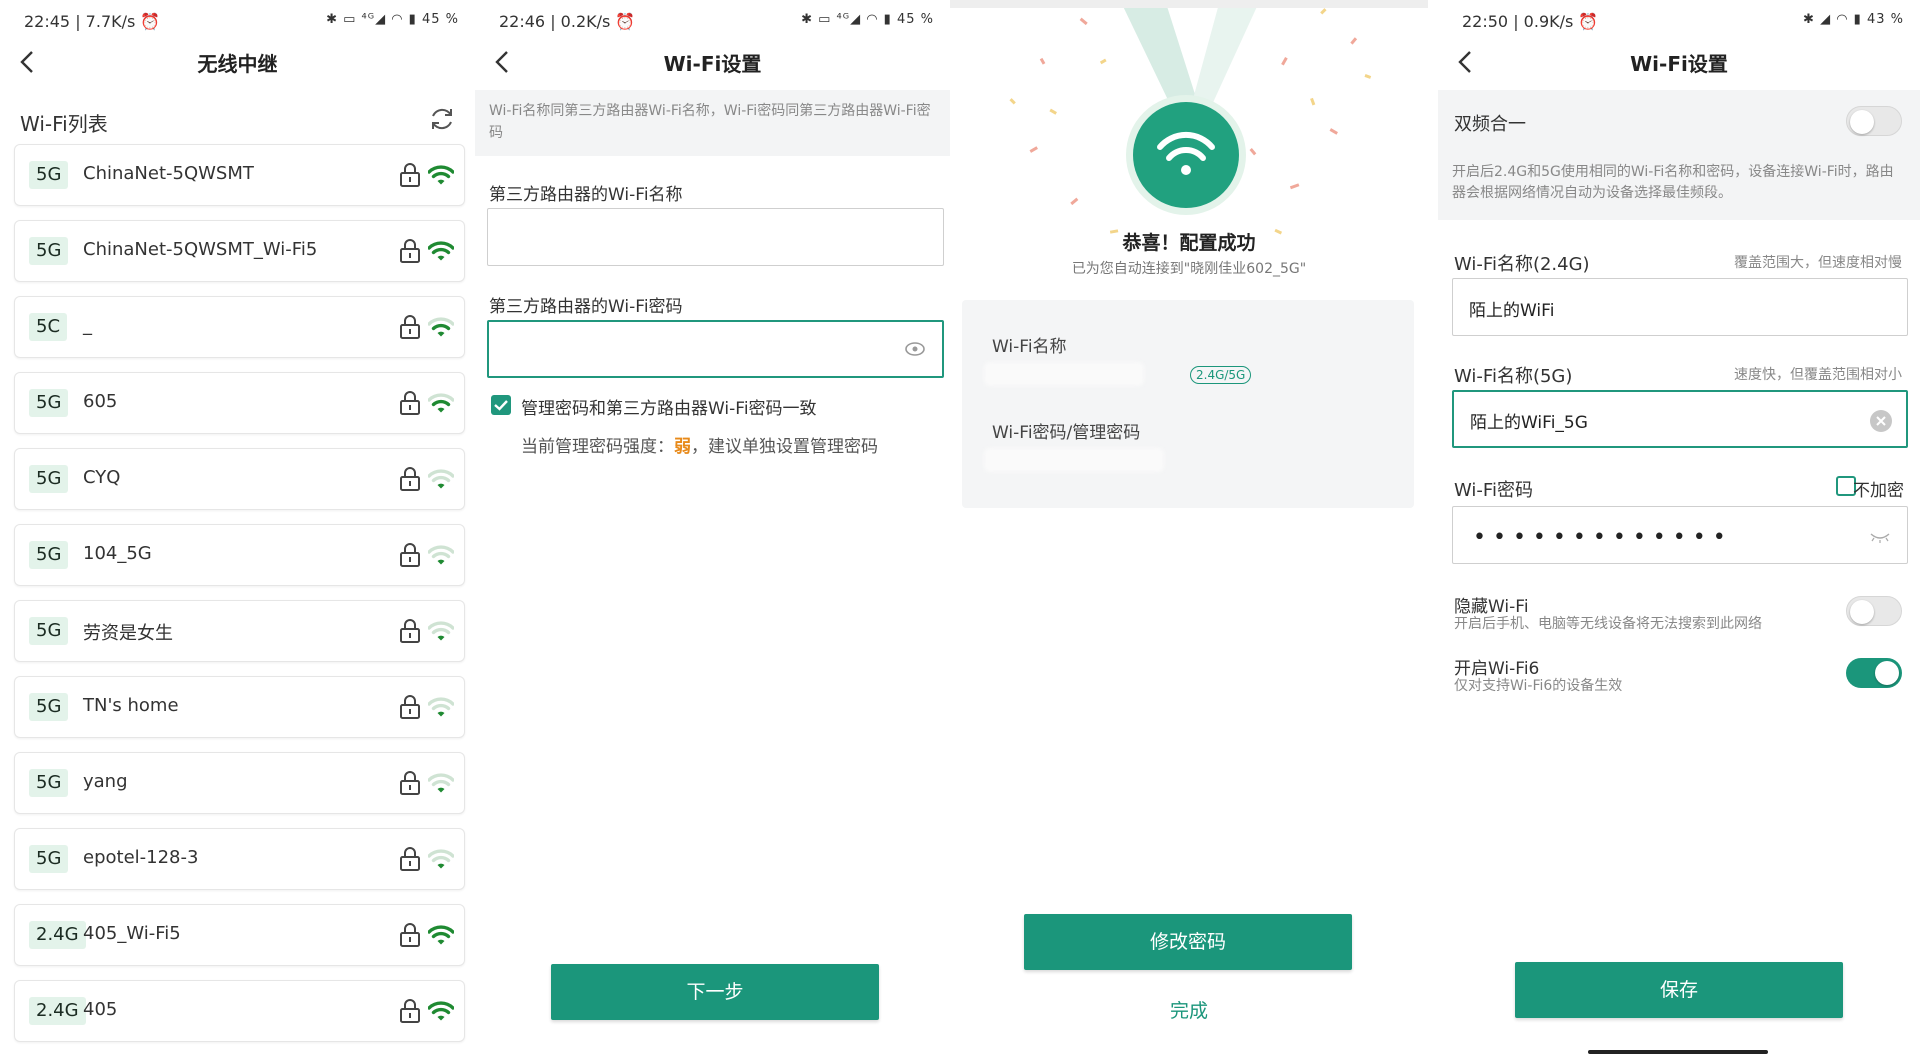 The height and width of the screenshot is (1054, 1920). What do you see at coordinates (1189, 1009) in the screenshot?
I see `done-button: 完成` at bounding box center [1189, 1009].